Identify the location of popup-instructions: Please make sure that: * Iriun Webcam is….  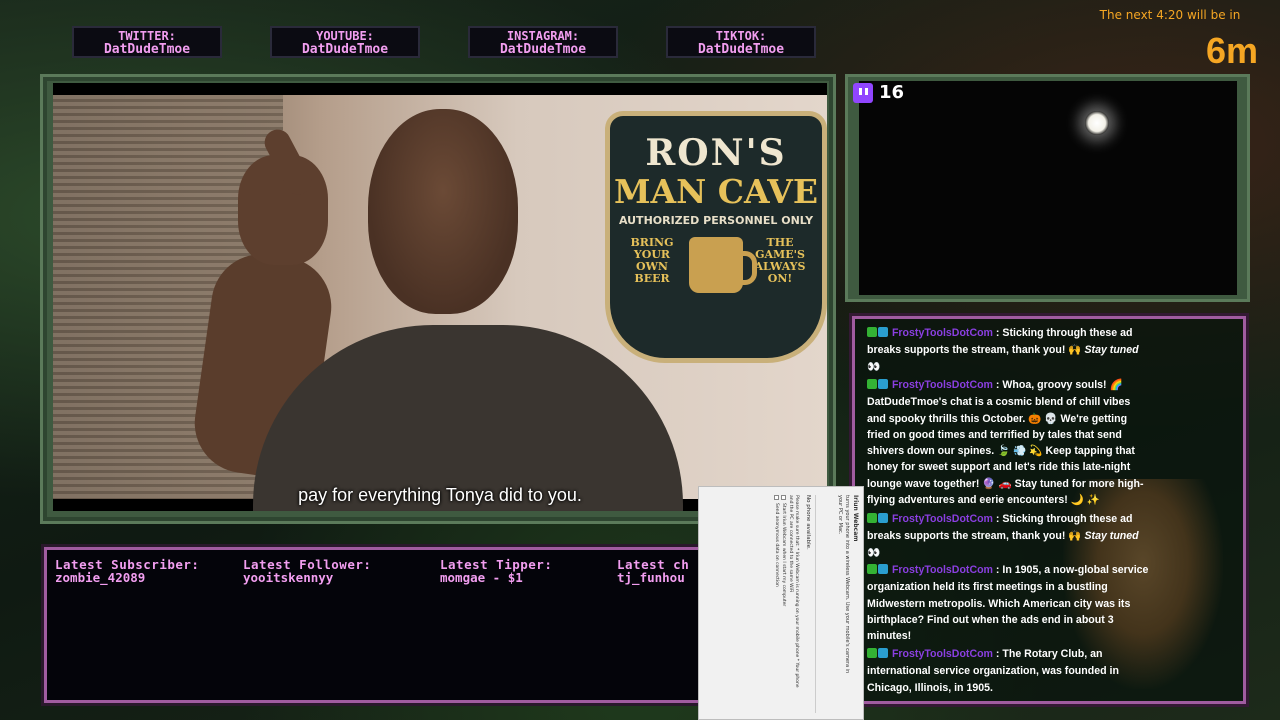
(793, 591).